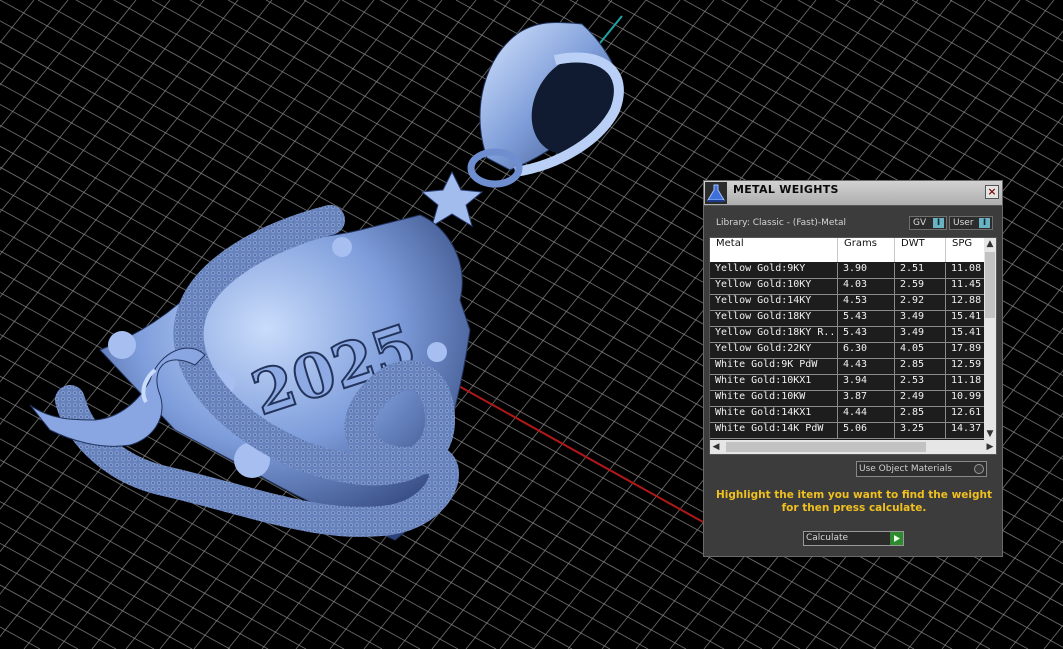  What do you see at coordinates (938, 223) in the screenshot?
I see `gv-toggle-indicator: I` at bounding box center [938, 223].